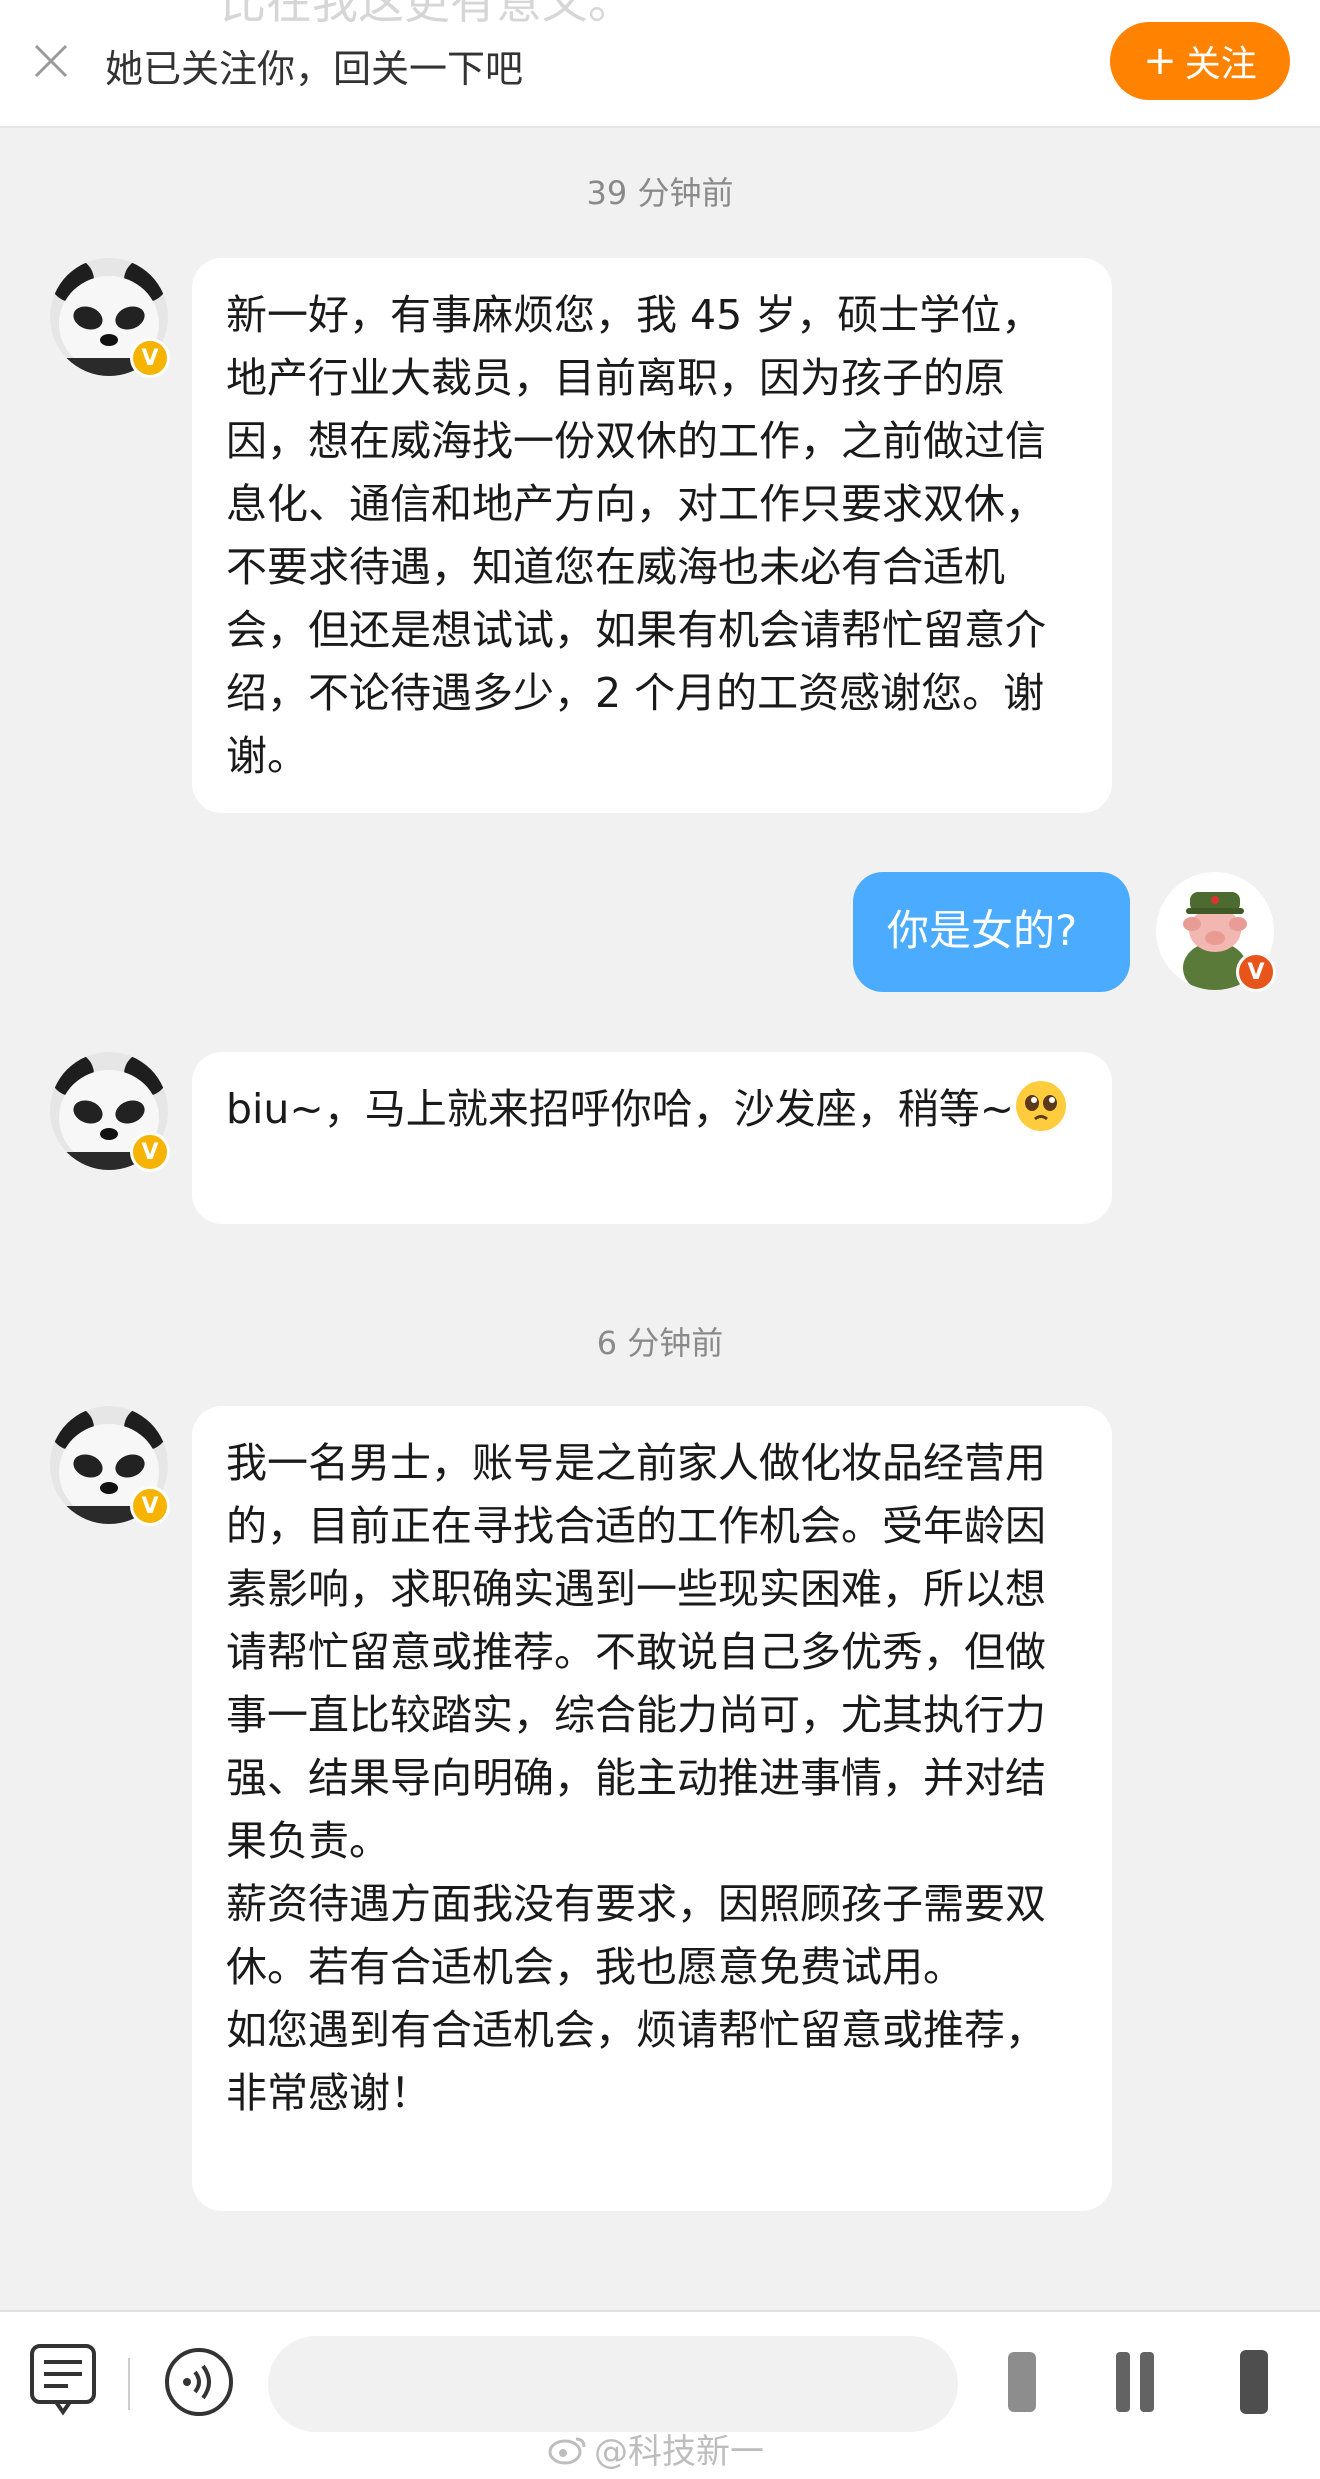 The height and width of the screenshot is (2479, 1320). I want to click on follow-back-hint: 她已关注你，回关一下吧, so click(314, 69).